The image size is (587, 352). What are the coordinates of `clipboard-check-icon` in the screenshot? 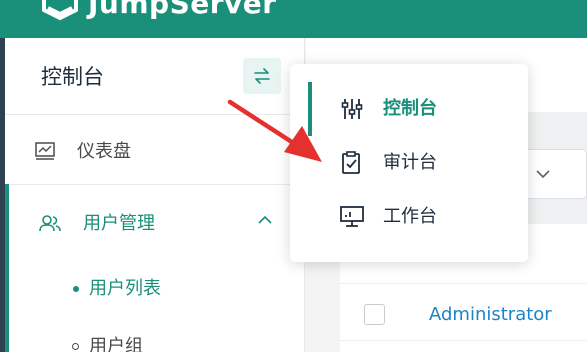 It's located at (351, 162).